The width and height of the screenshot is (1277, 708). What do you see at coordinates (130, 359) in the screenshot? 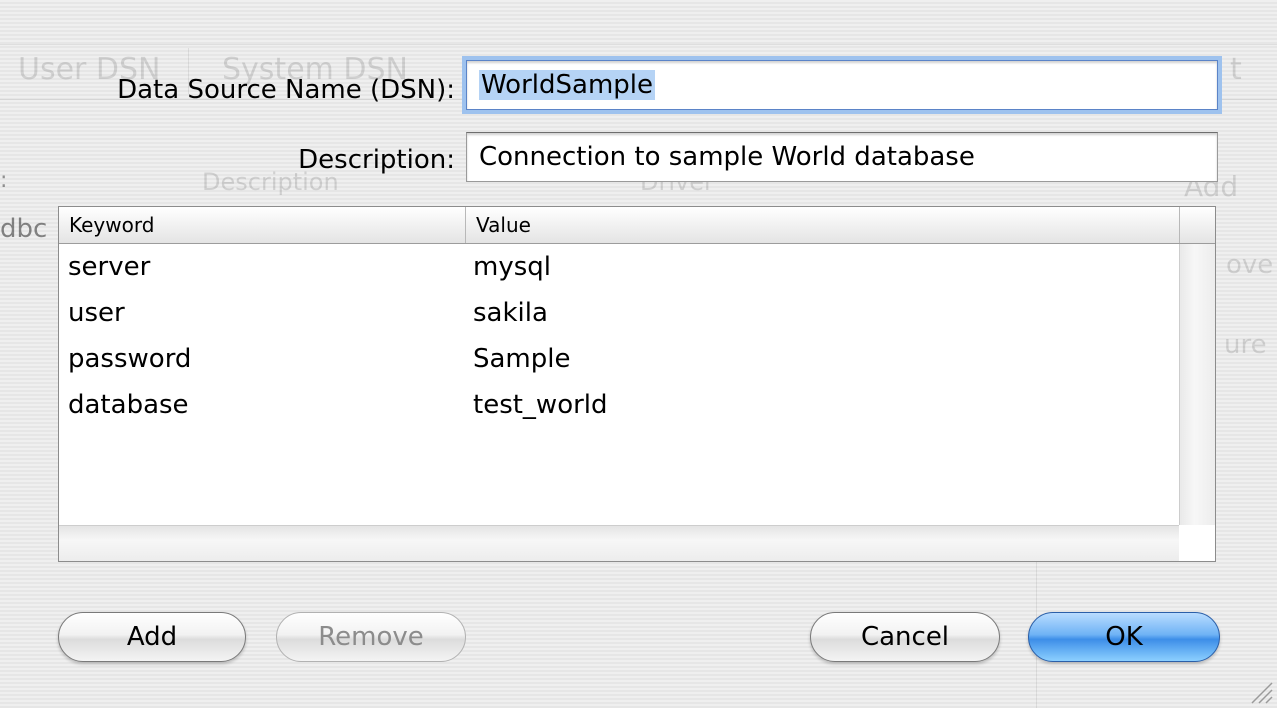
I see `row-keyword: password` at bounding box center [130, 359].